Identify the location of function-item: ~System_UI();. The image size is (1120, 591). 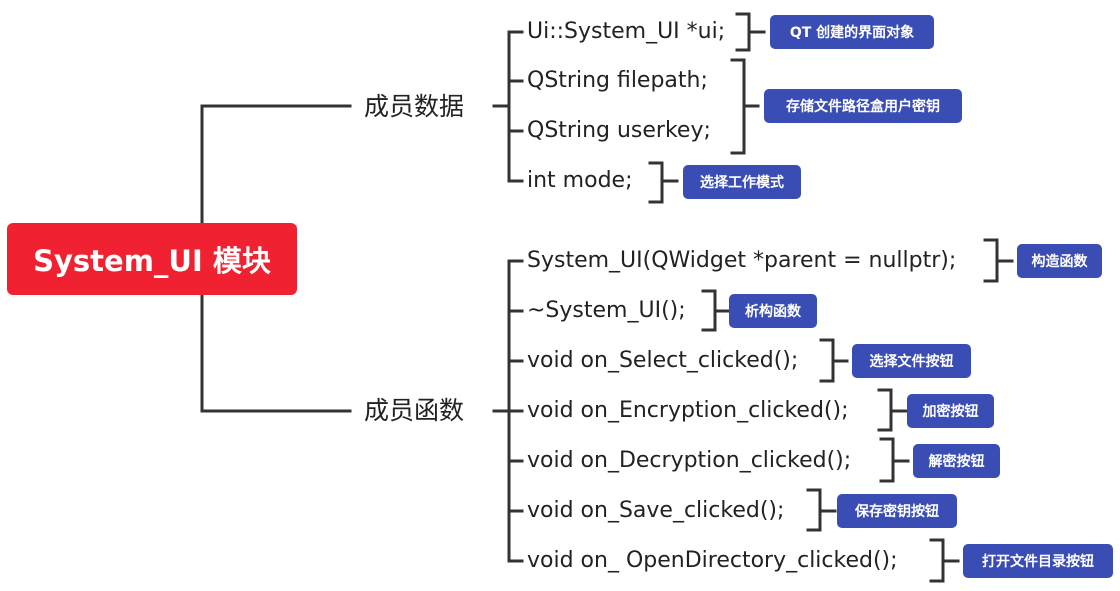
(606, 310).